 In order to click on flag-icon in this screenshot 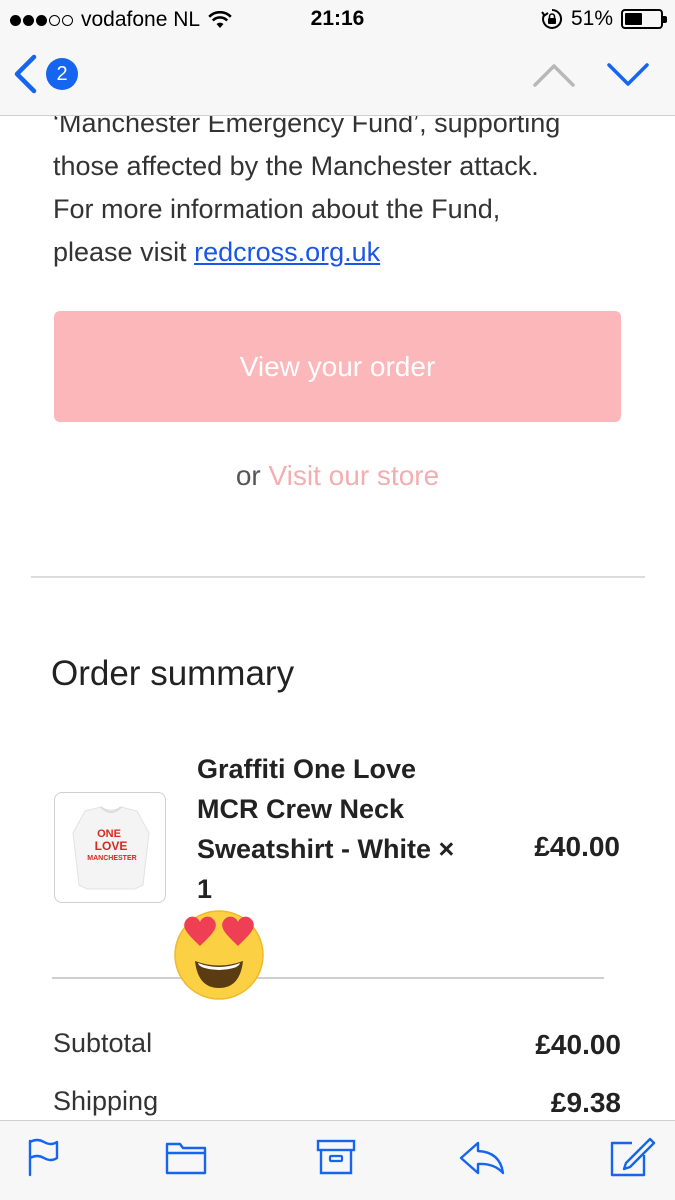, I will do `click(43, 1157)`.